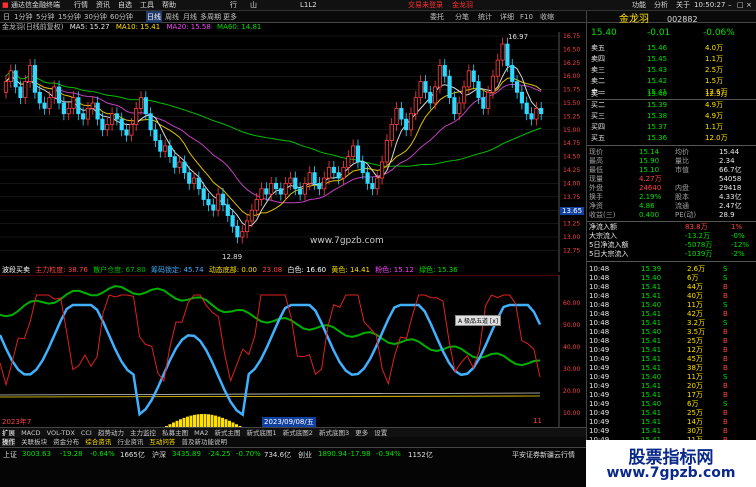  I want to click on tick-row: 10:48 15.40 11万 S, so click(671, 305).